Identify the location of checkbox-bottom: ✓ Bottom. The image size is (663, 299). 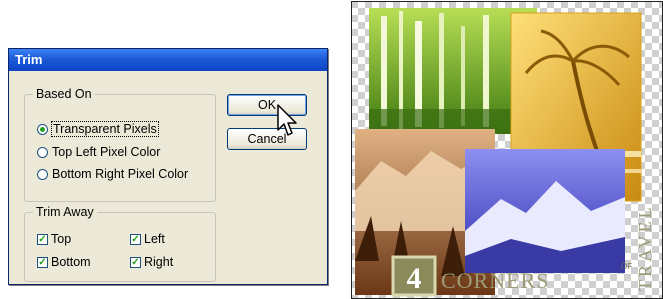
(64, 262).